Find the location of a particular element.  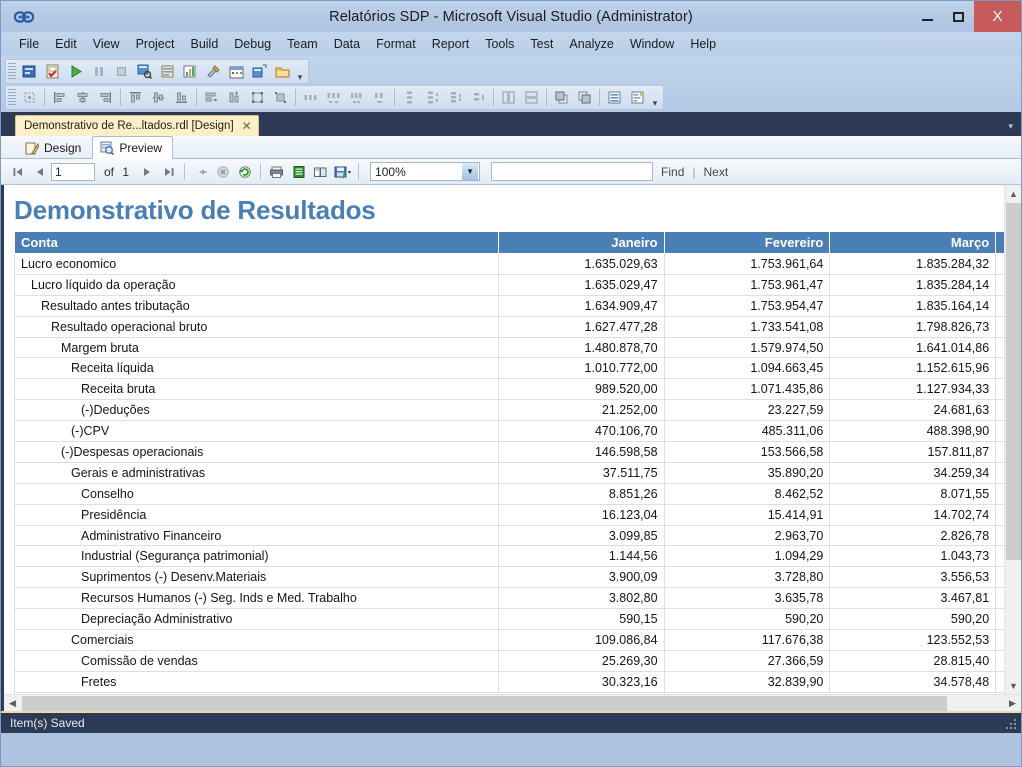

column-header-marco: Março is located at coordinates (913, 242).